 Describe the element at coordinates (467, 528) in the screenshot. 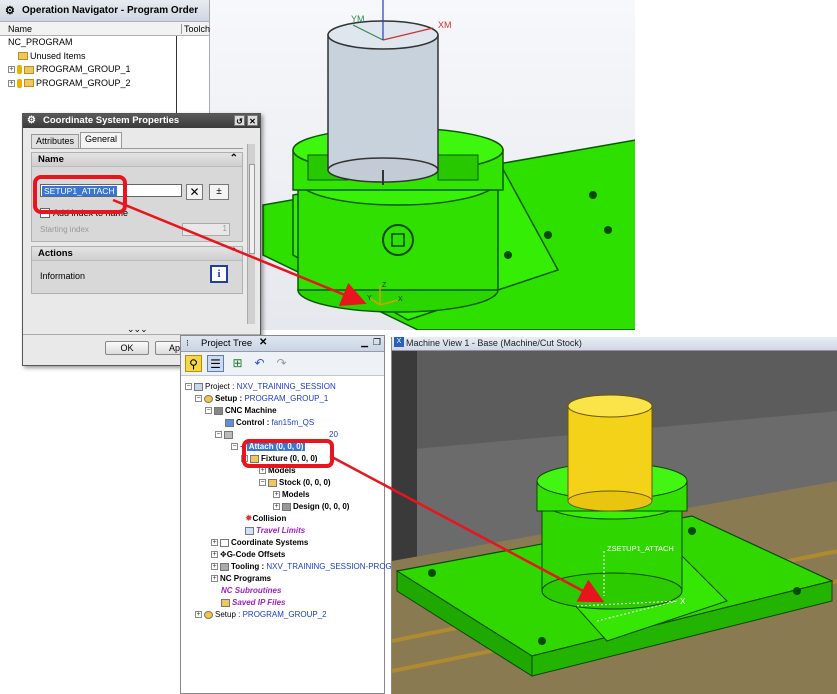

I see `arrow-to-machine-csys` at that location.